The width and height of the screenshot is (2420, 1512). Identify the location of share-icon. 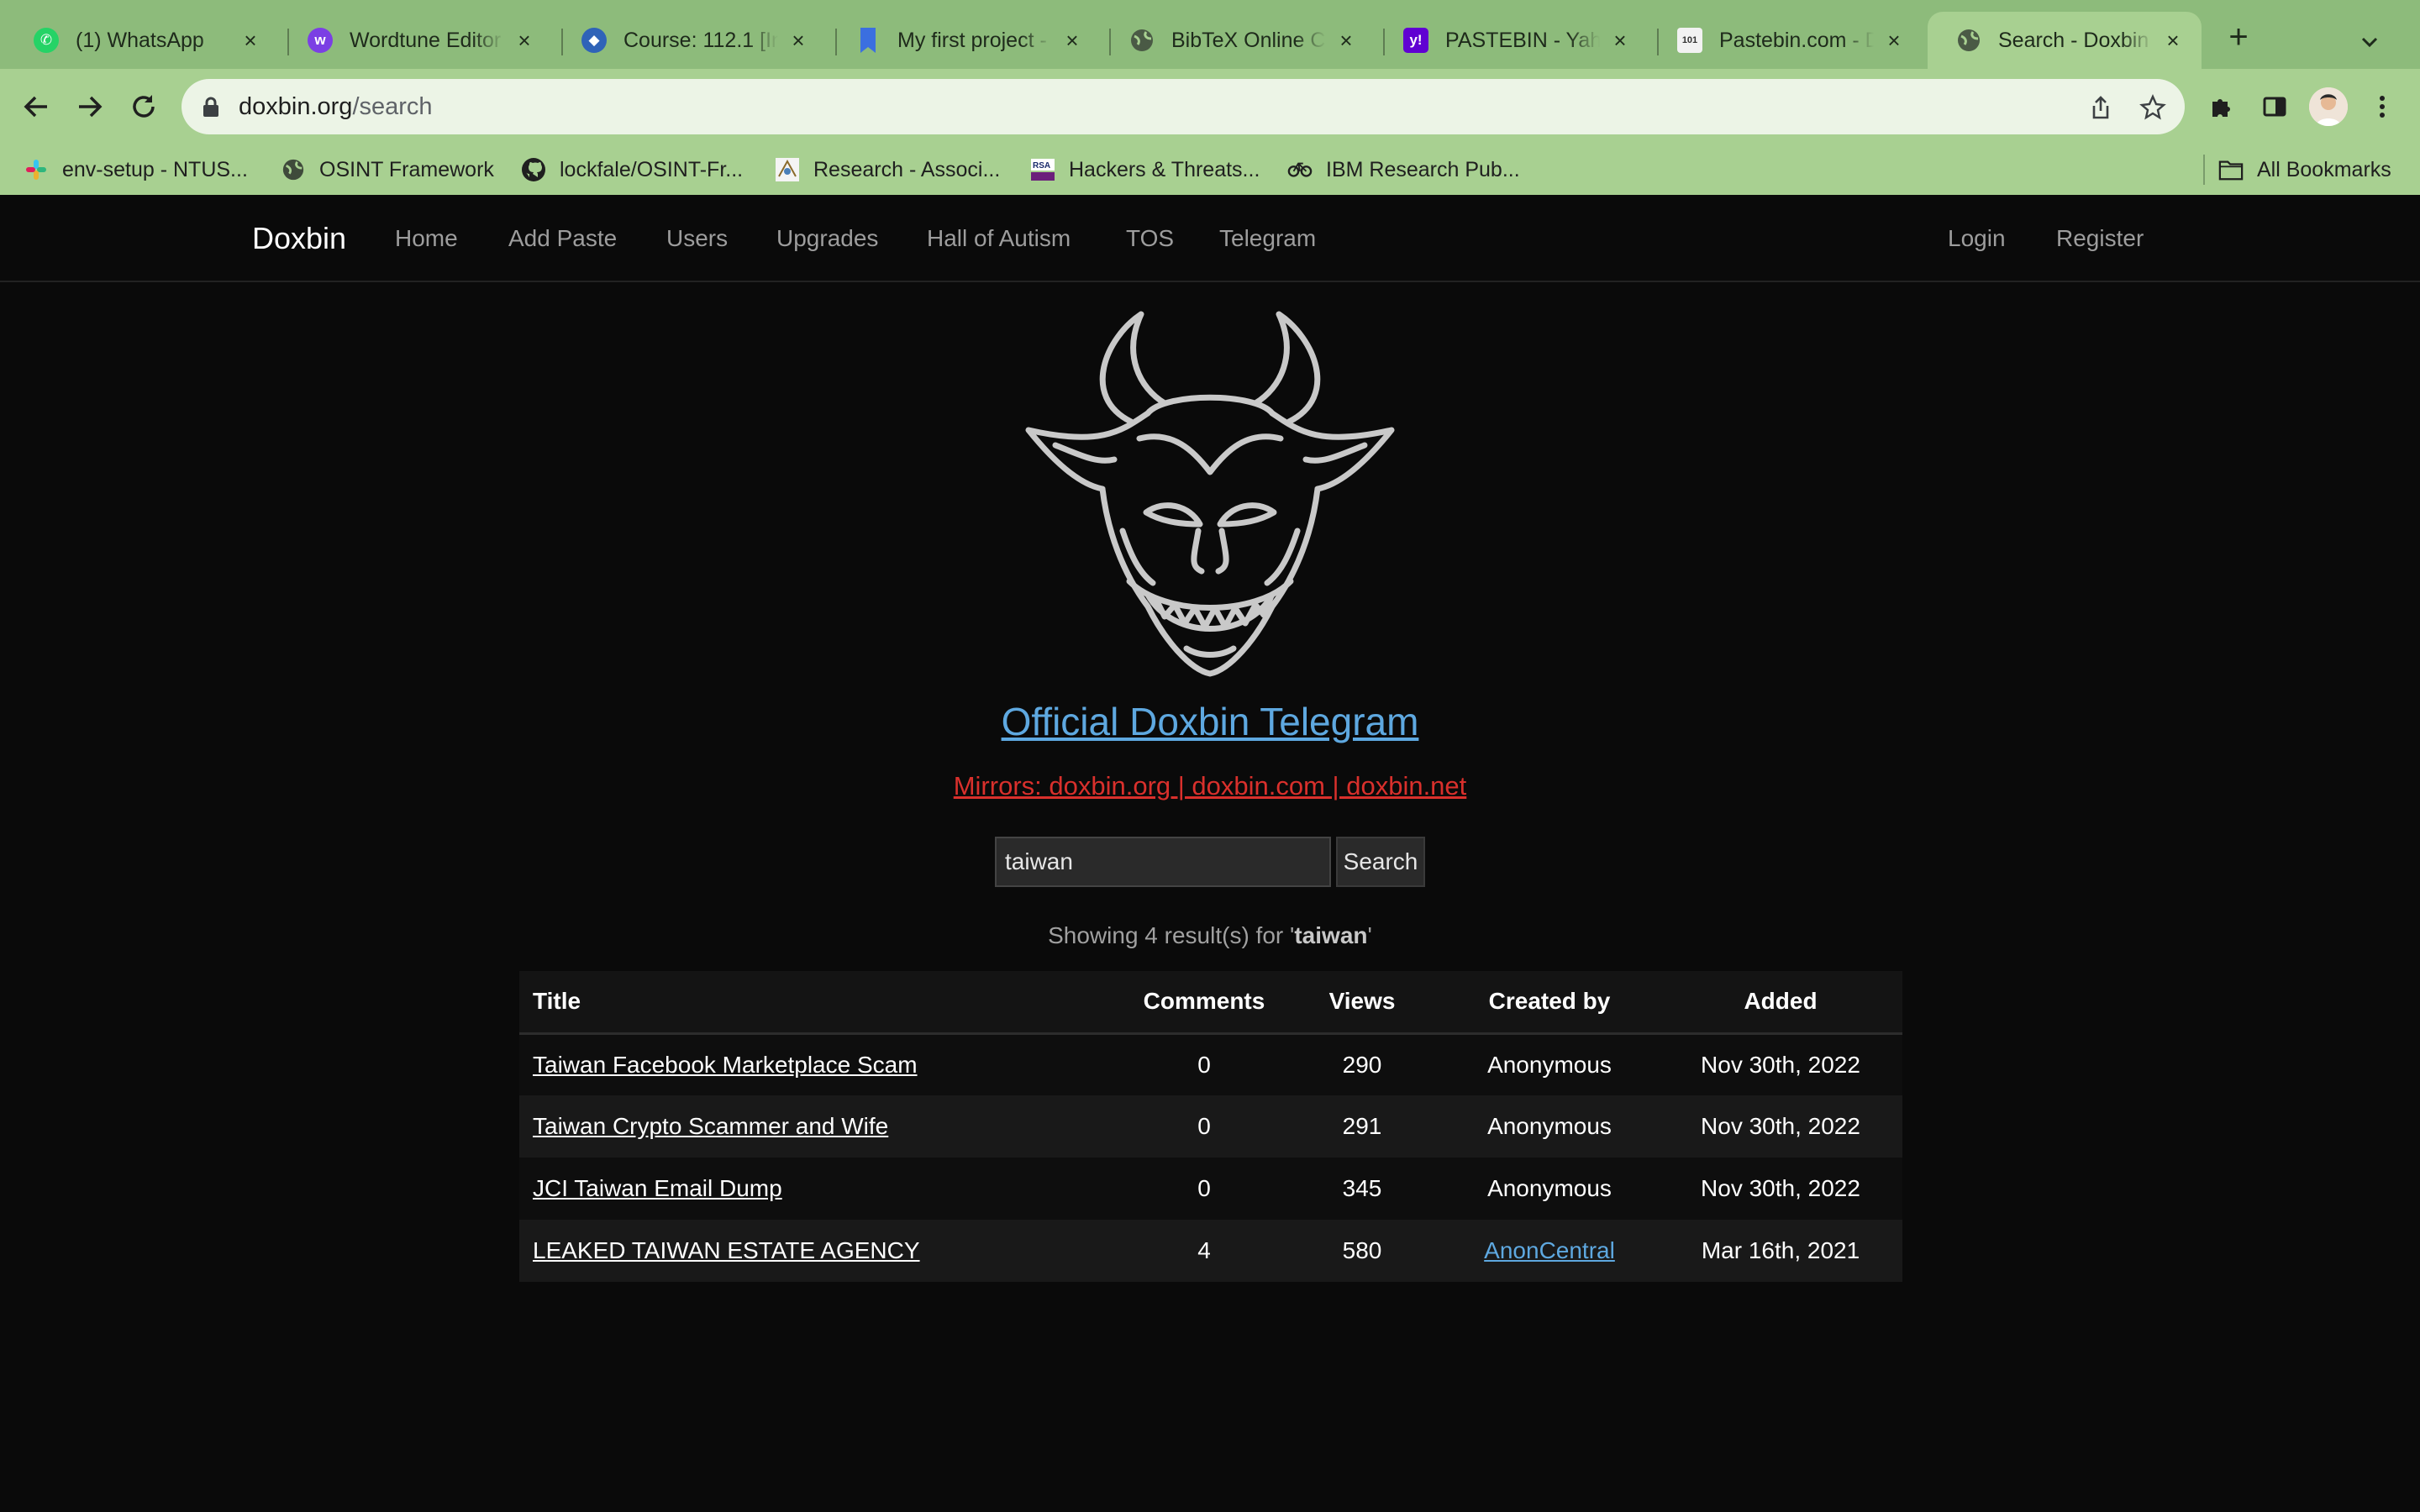
(2100, 107).